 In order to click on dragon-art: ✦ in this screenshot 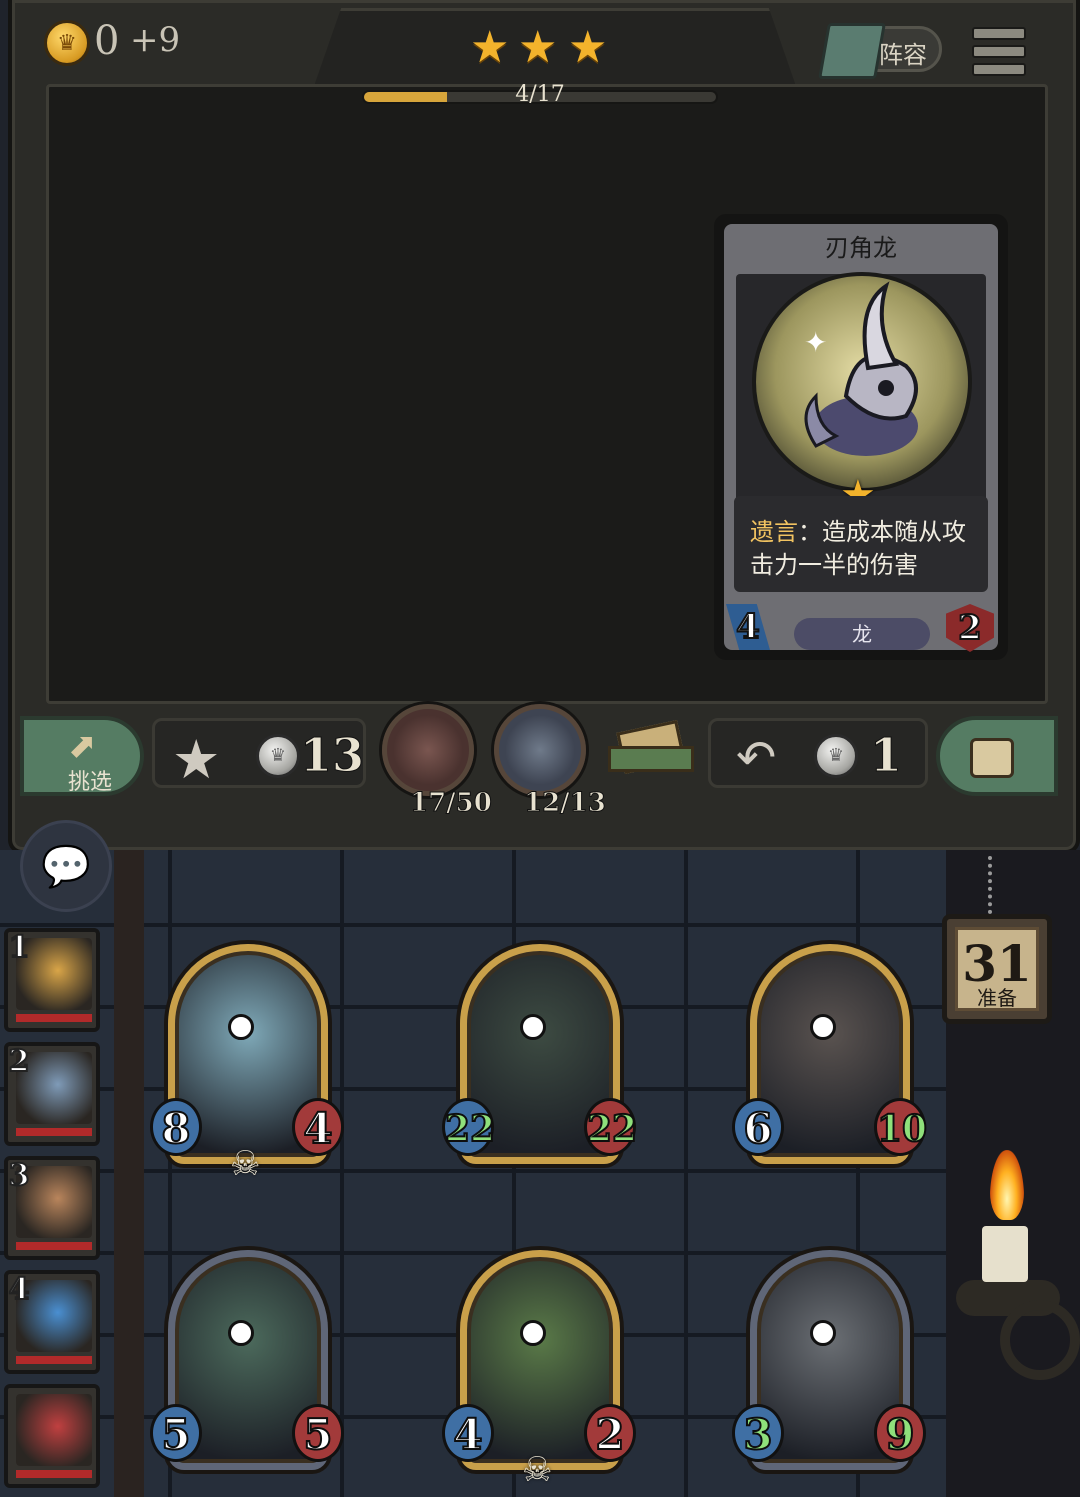, I will do `click(861, 368)`.